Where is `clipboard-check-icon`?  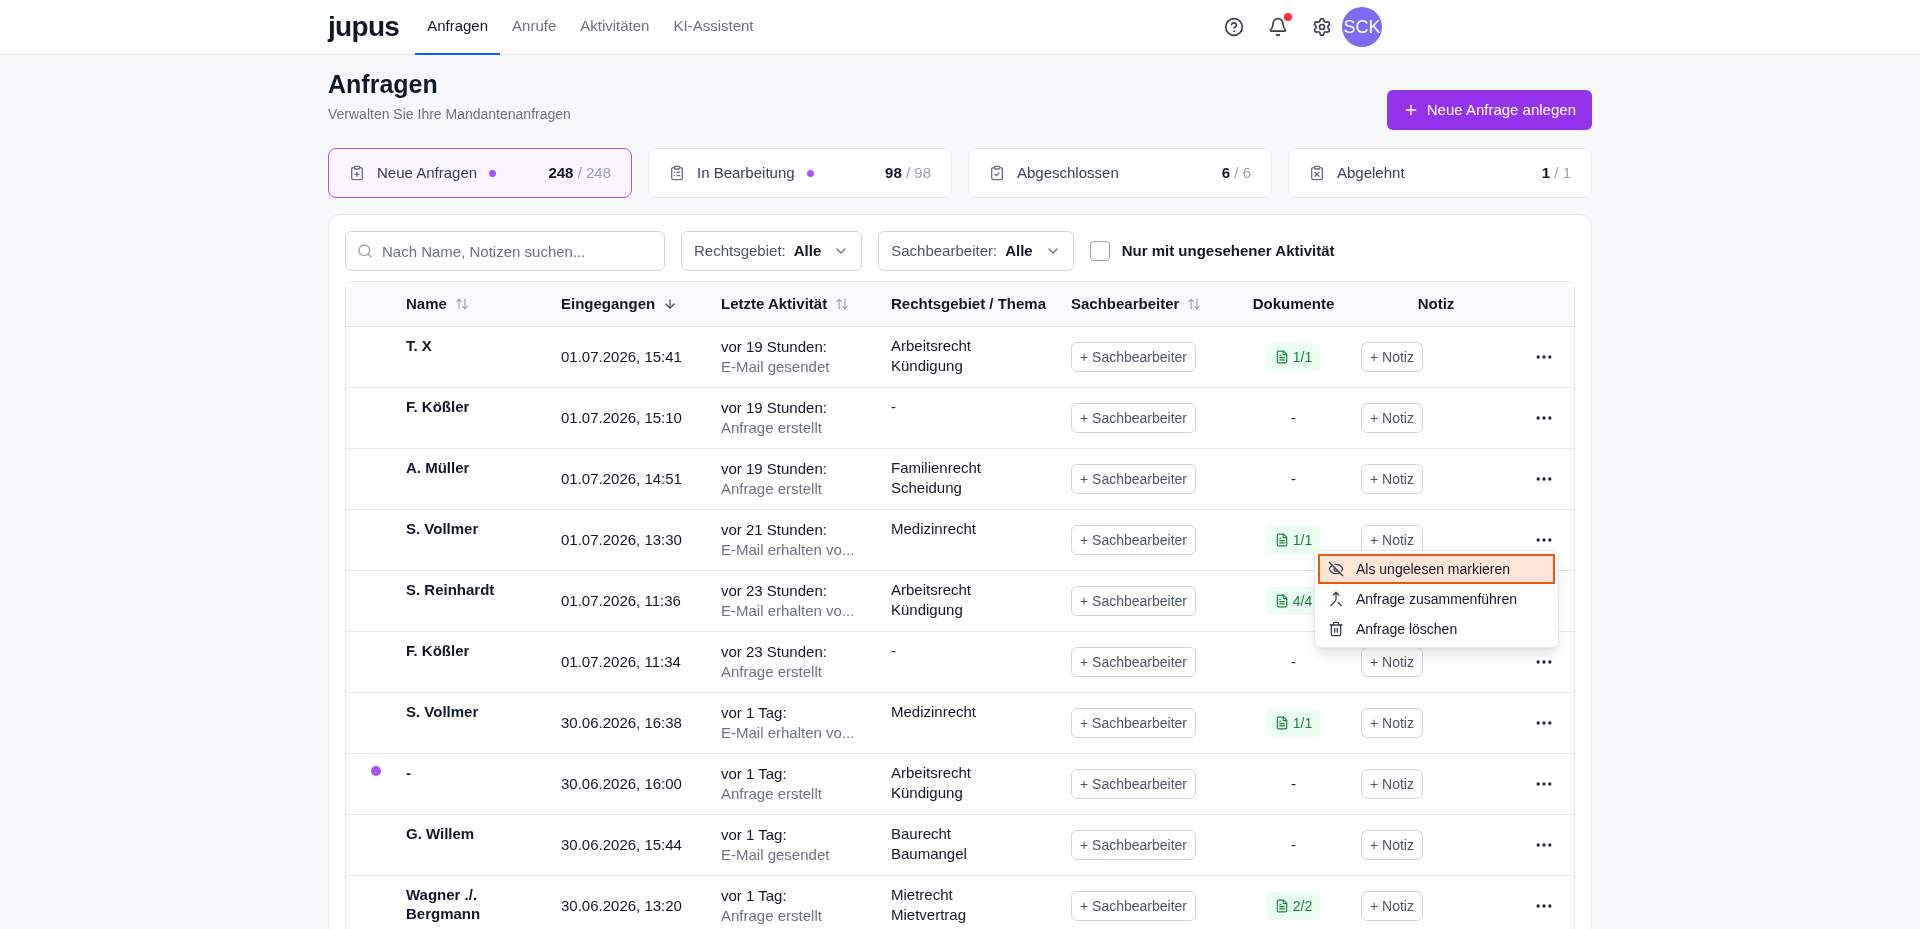
clipboard-check-icon is located at coordinates (997, 173).